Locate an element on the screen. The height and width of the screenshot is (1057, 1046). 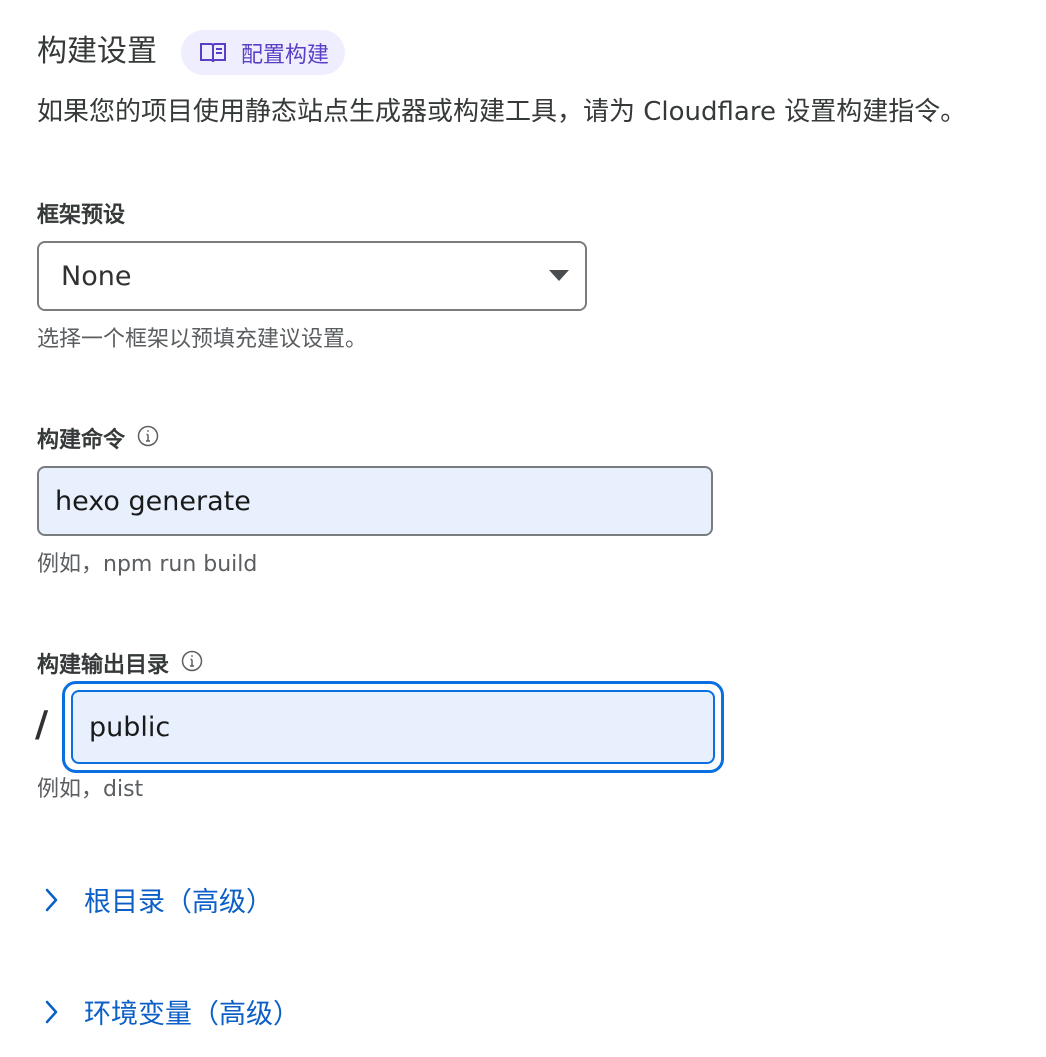
docs-link-label: 配置构建 is located at coordinates (285, 55).